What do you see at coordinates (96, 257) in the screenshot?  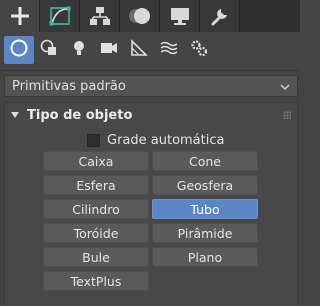 I see `teapot-button: Bule` at bounding box center [96, 257].